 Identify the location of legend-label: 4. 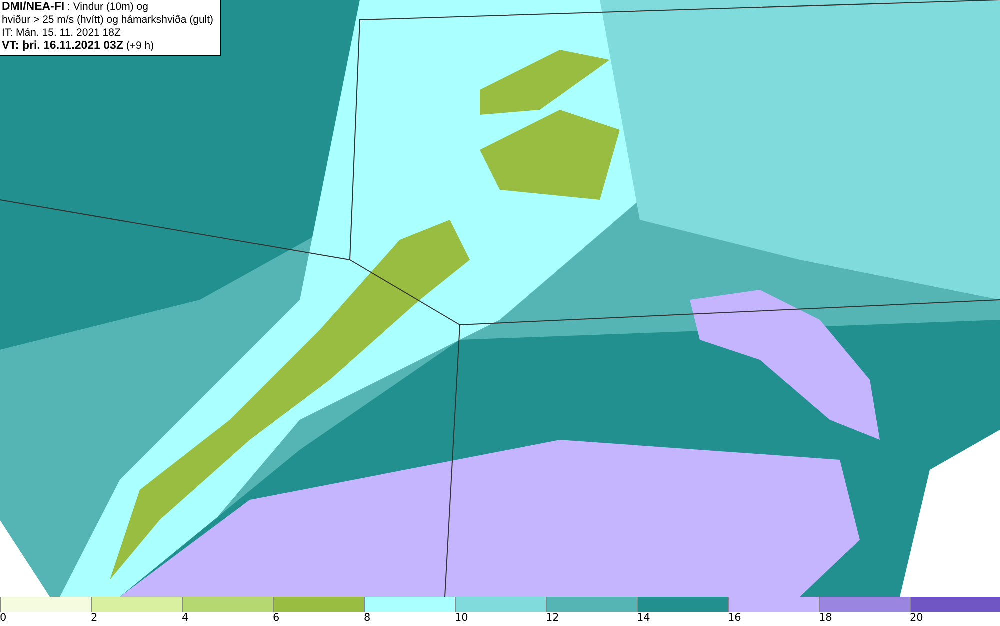
(185, 618).